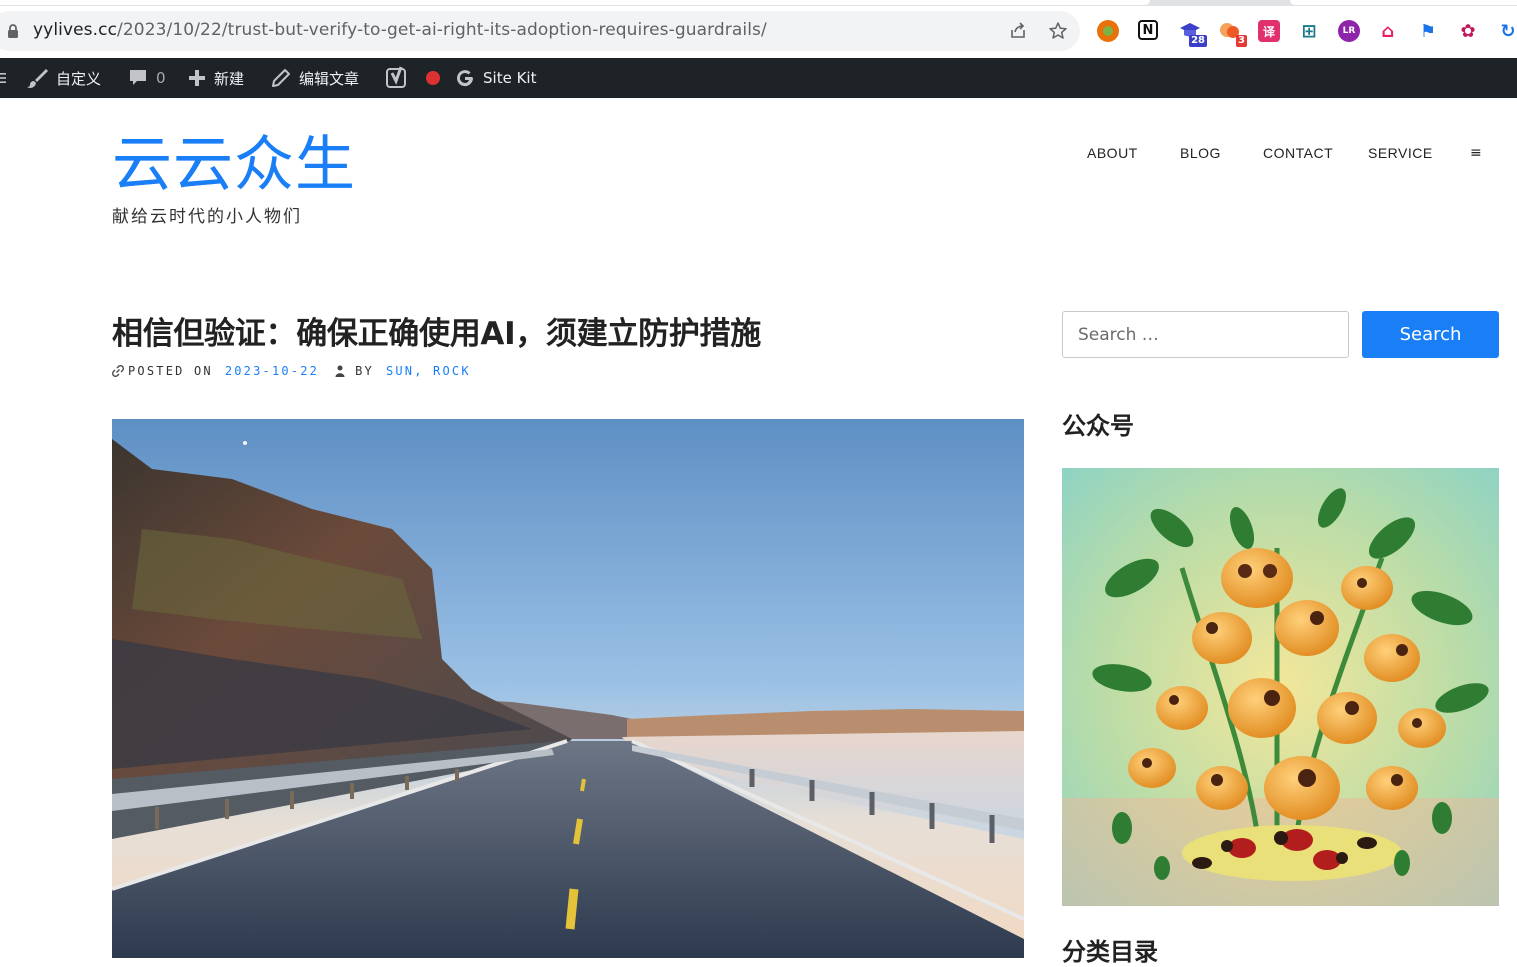 The image size is (1517, 967). Describe the element at coordinates (1233, 33) in the screenshot. I see `blob-extension-icon: 3` at that location.